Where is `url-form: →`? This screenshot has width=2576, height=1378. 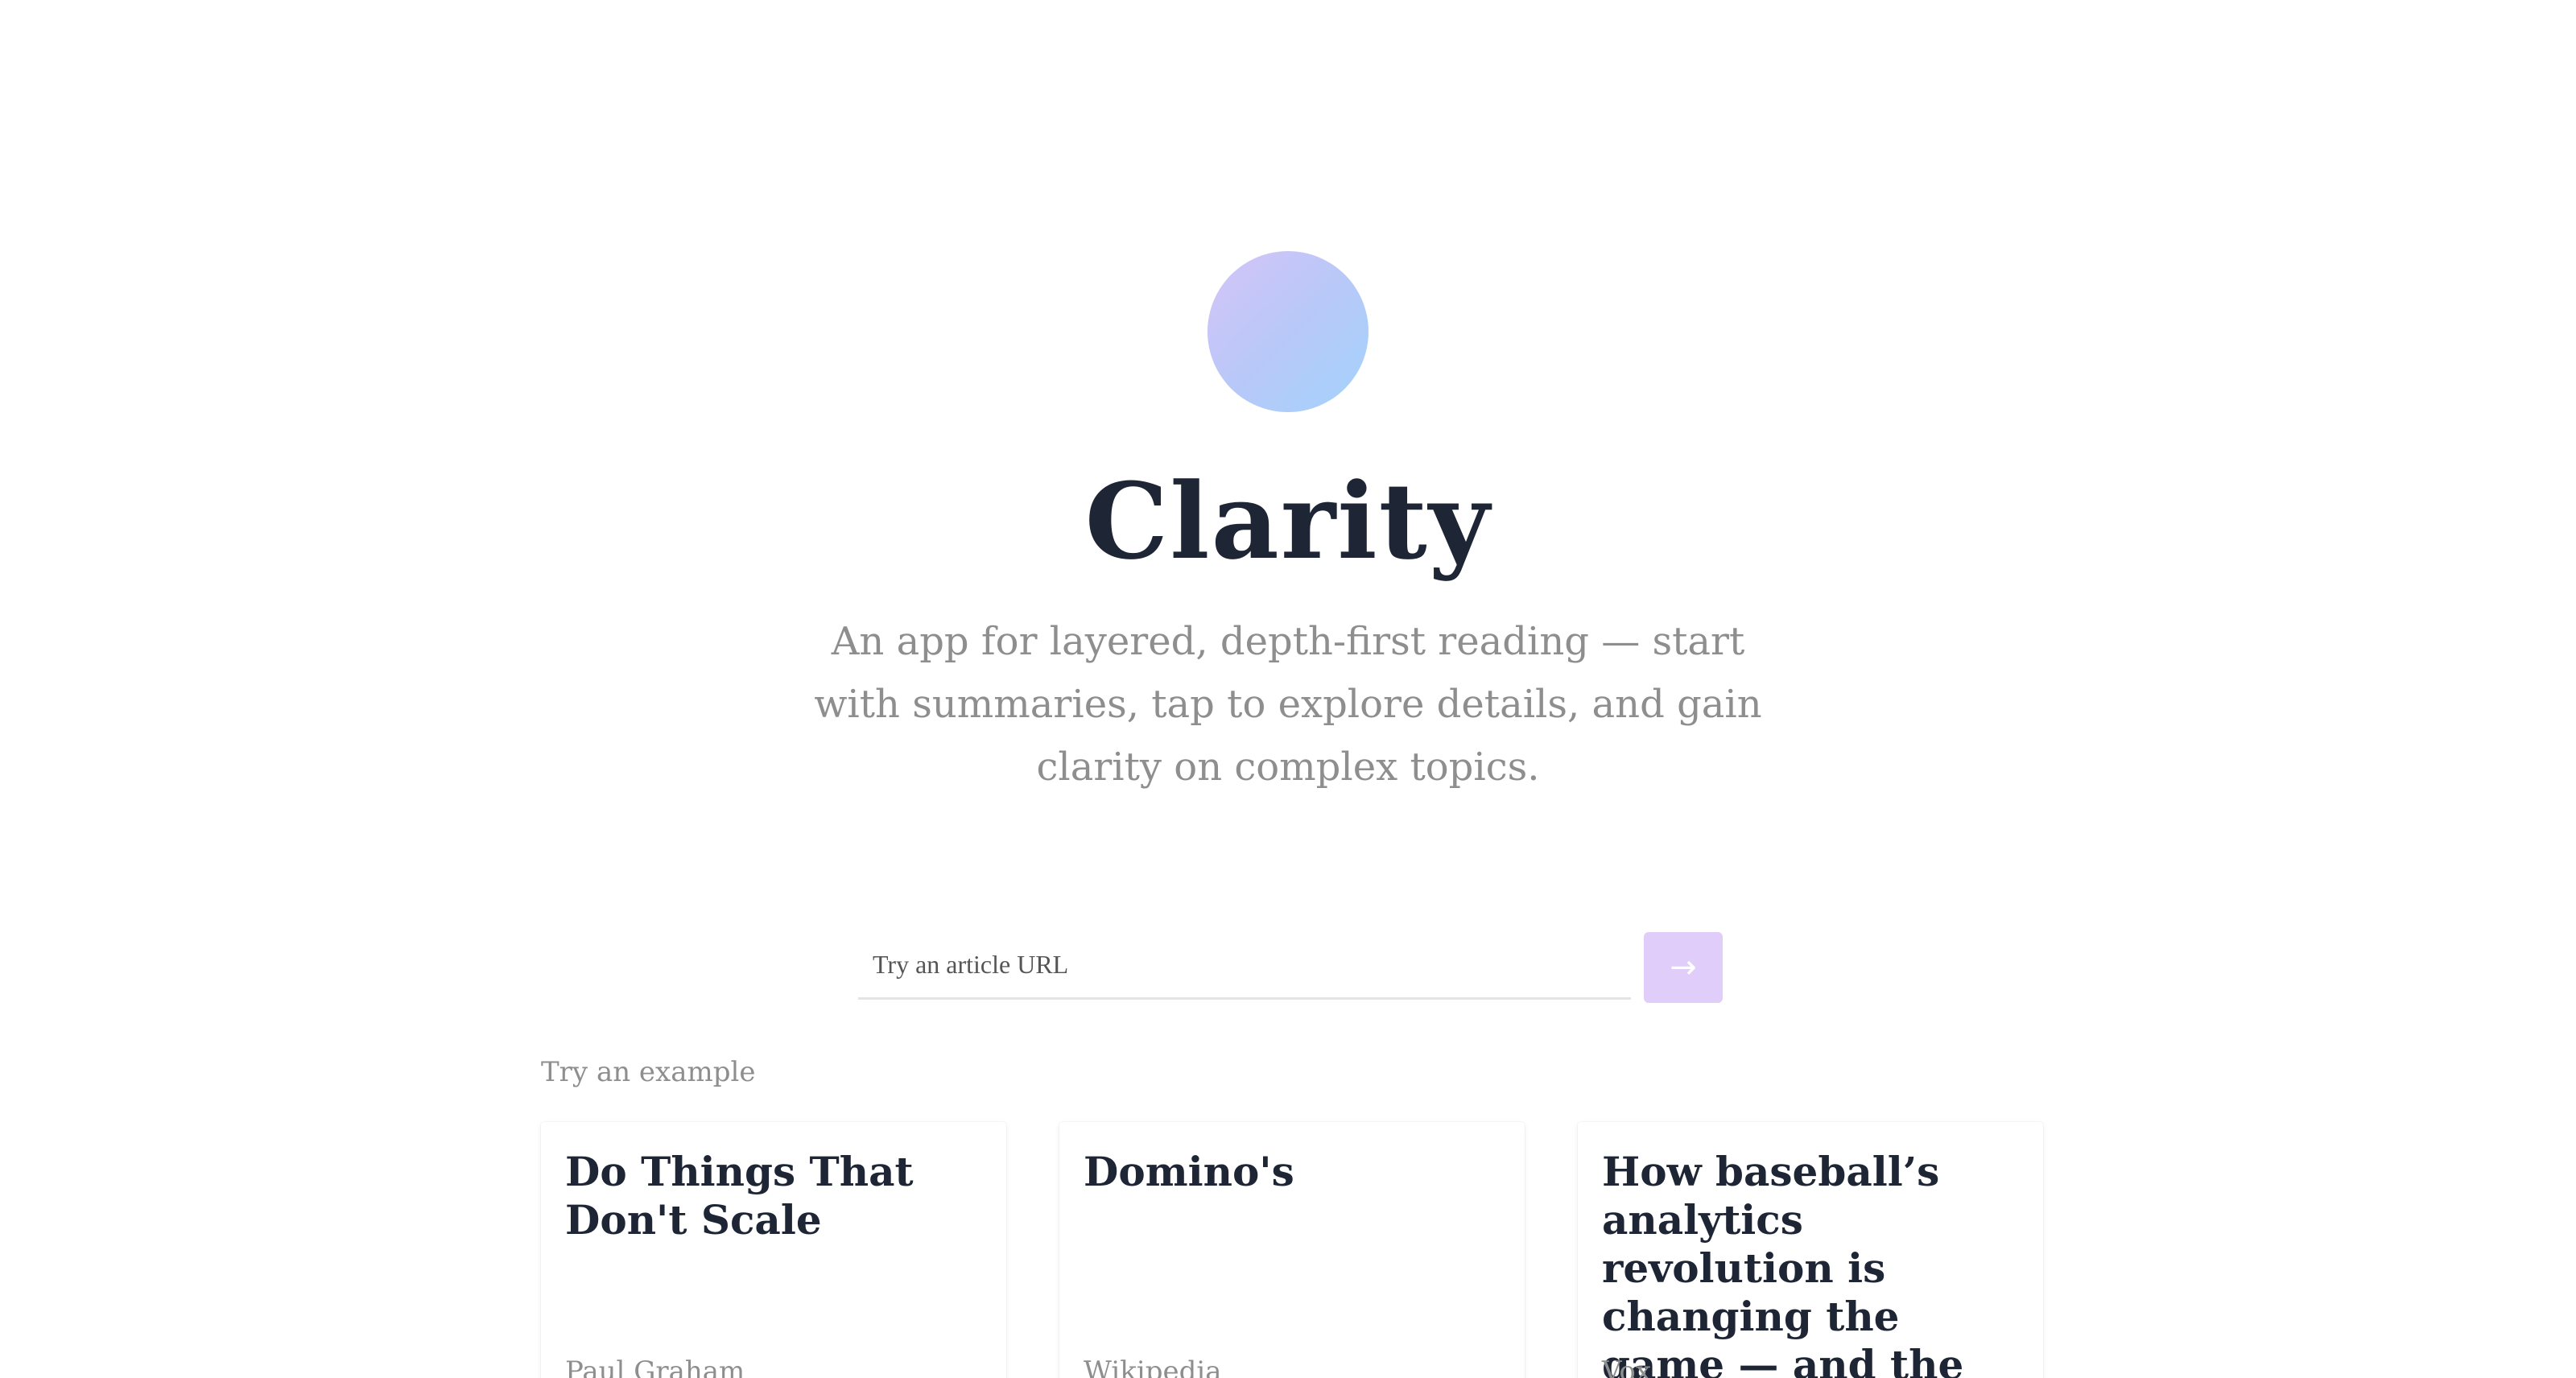 url-form: → is located at coordinates (1290, 967).